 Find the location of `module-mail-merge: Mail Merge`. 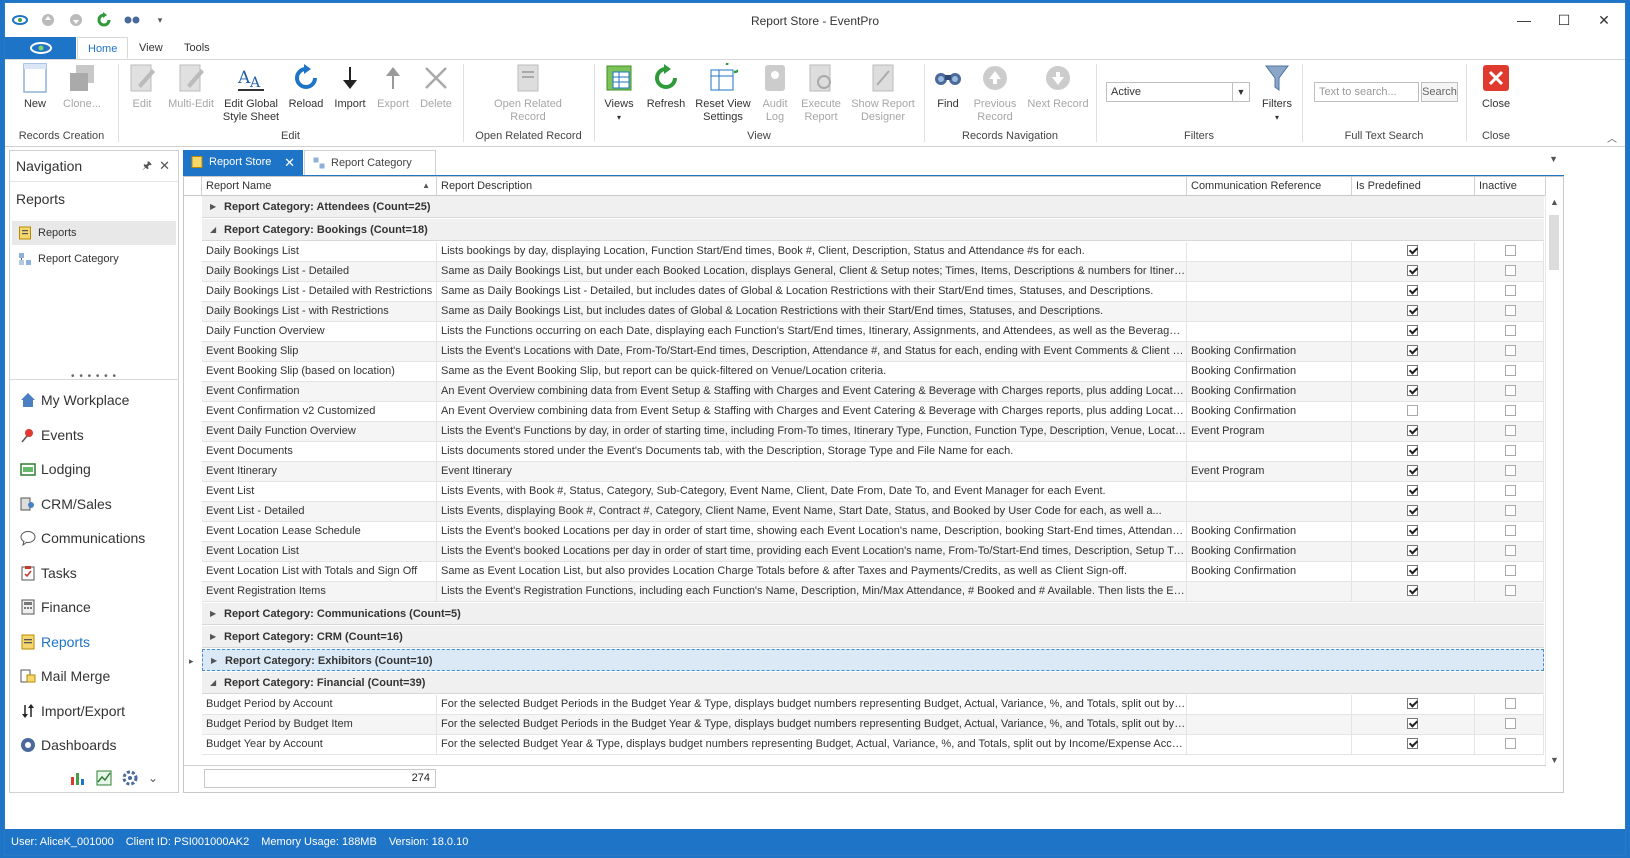

module-mail-merge: Mail Merge is located at coordinates (94, 676).